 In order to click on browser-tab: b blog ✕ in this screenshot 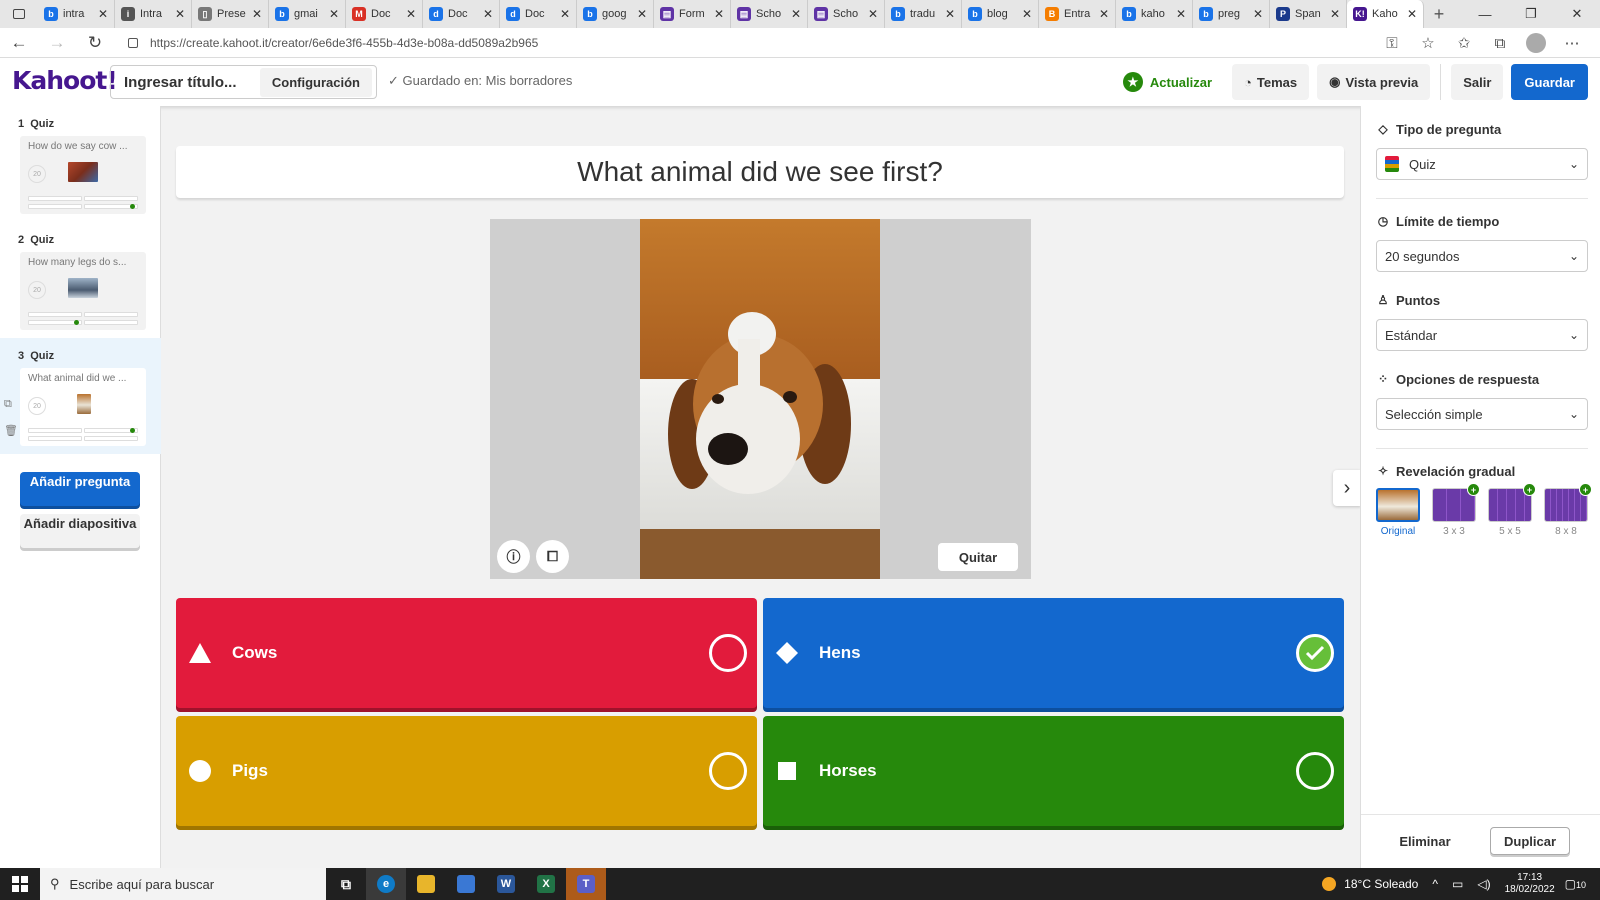, I will do `click(1000, 14)`.